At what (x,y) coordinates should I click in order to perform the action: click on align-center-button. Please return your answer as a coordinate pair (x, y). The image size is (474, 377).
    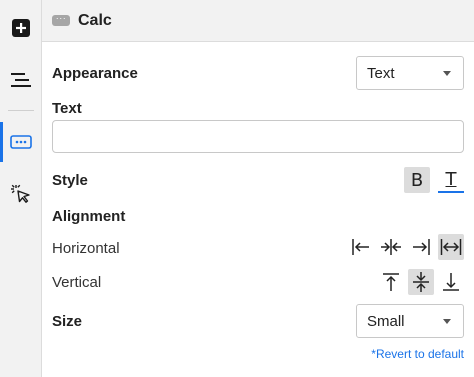
    Looking at the image, I should click on (391, 247).